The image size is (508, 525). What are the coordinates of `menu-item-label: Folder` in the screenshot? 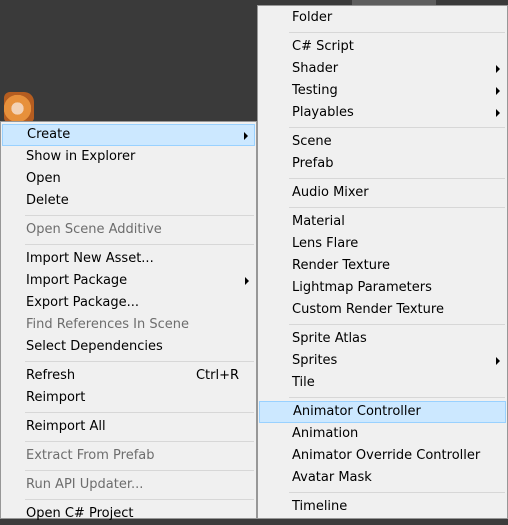 It's located at (312, 17).